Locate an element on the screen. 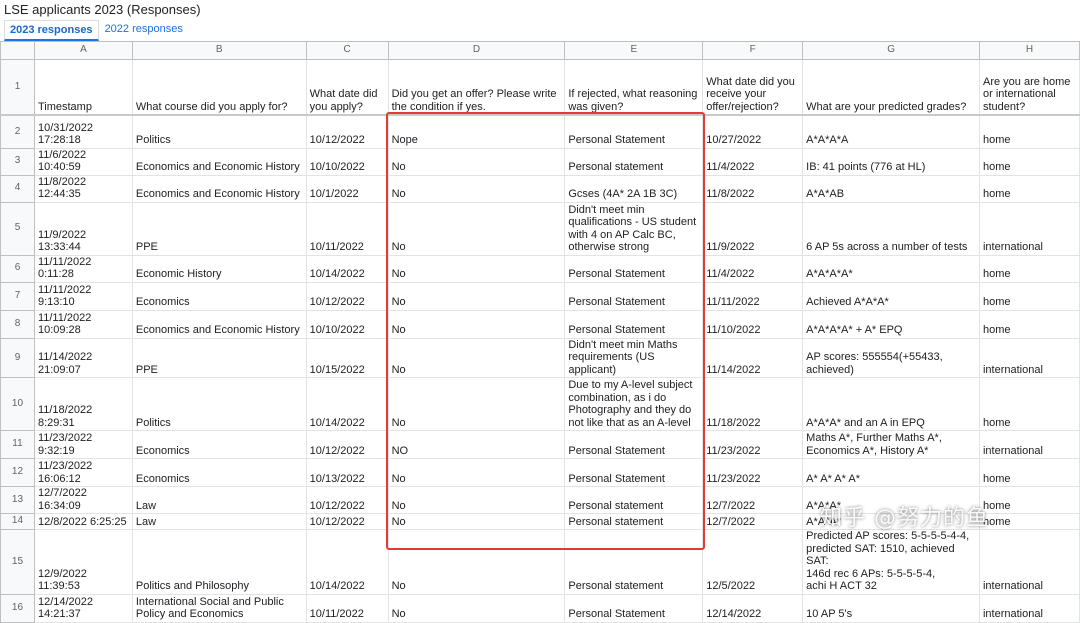 The image size is (1080, 623). decision-date-cell: 11/18/2022 is located at coordinates (753, 404).